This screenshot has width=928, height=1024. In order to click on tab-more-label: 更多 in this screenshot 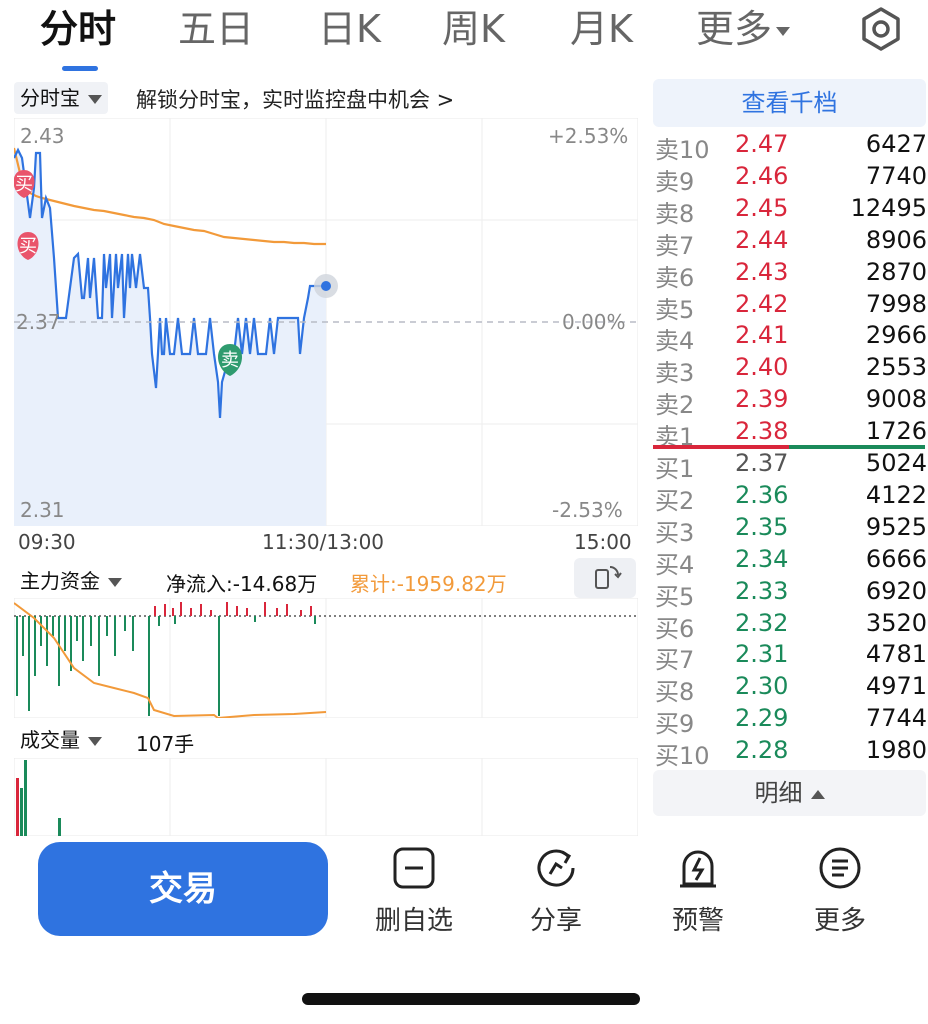, I will do `click(734, 29)`.